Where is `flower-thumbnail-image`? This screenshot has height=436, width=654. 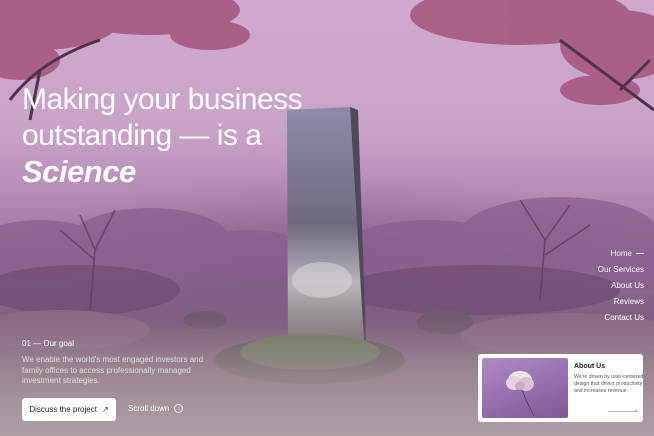 flower-thumbnail-image is located at coordinates (525, 388).